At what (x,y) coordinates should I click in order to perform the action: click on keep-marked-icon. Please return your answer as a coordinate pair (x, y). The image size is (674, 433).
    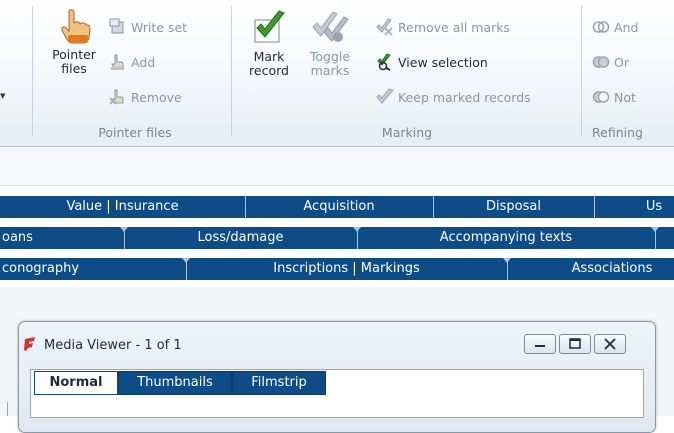
    Looking at the image, I should click on (385, 96).